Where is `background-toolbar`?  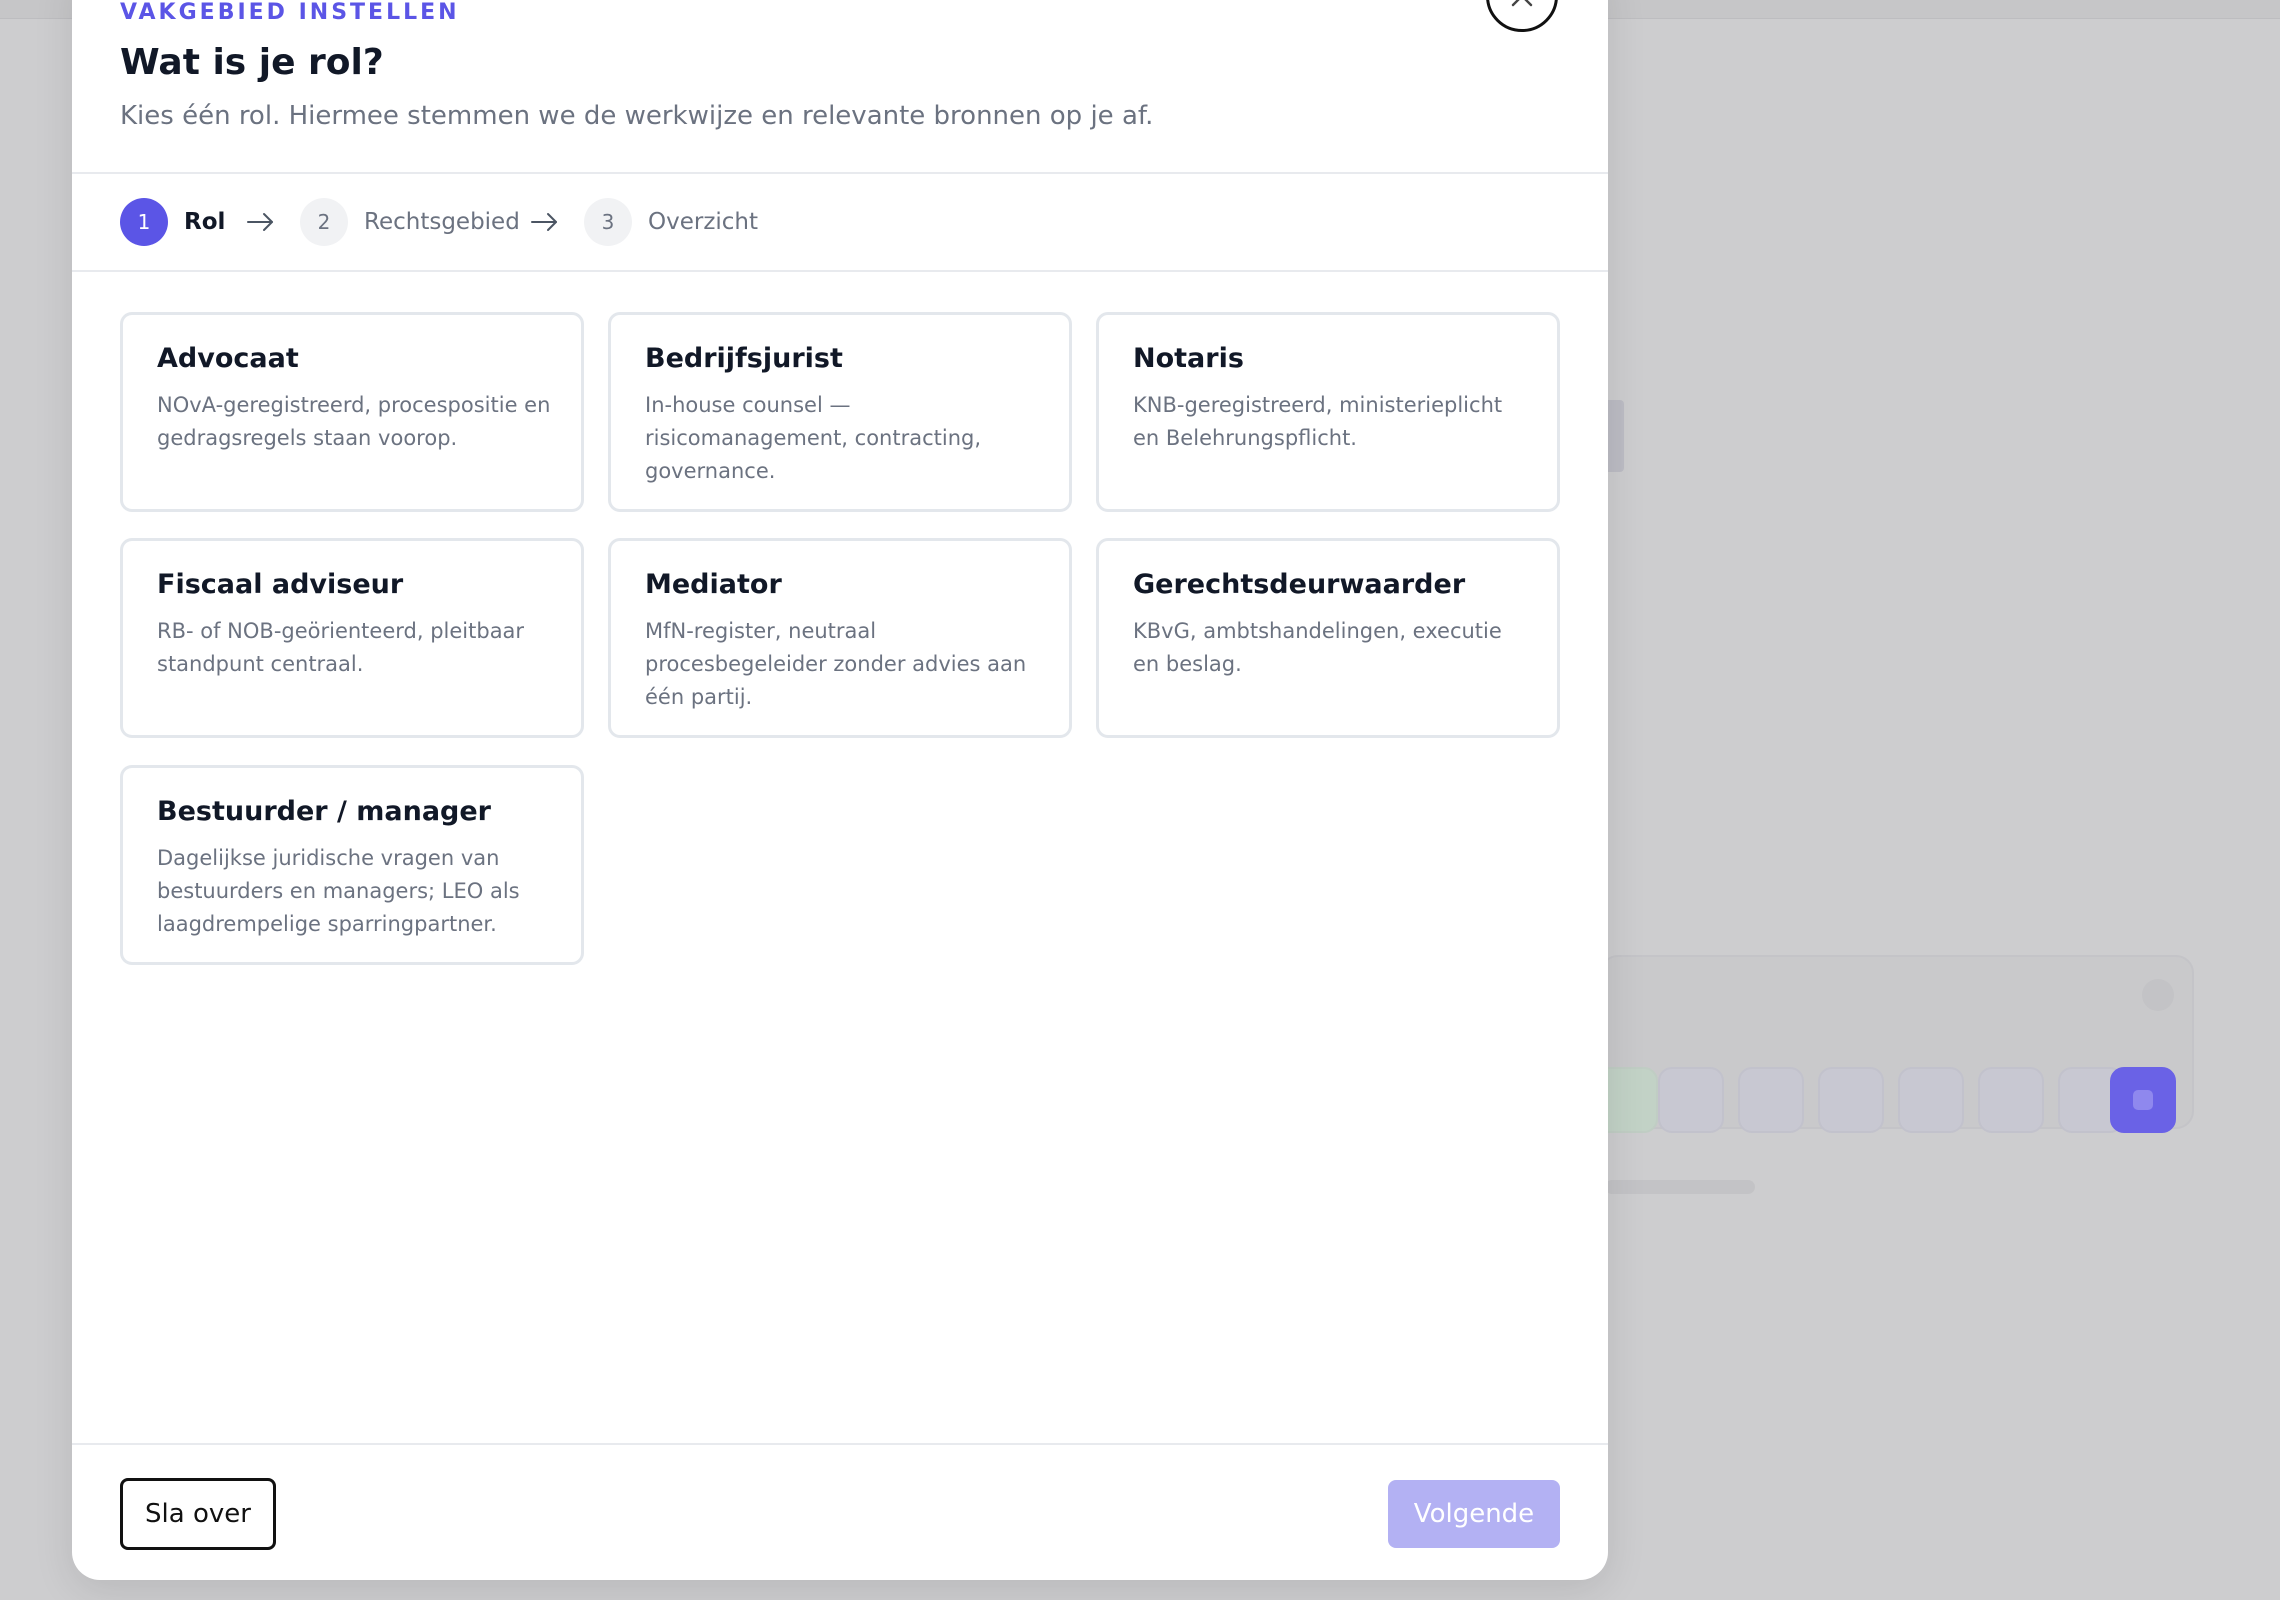 background-toolbar is located at coordinates (1892, 1100).